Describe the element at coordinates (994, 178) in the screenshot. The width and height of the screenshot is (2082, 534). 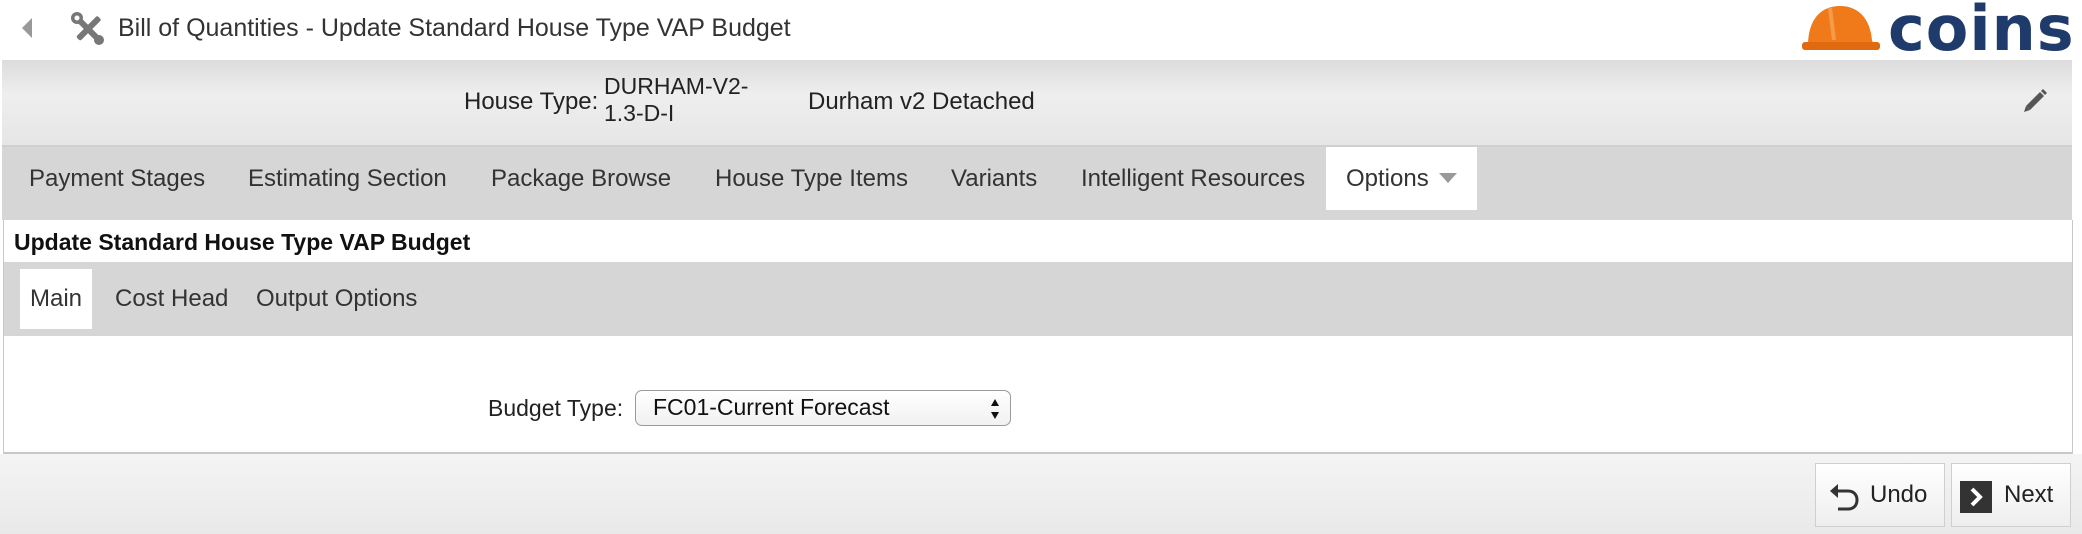
I see `tab-variants: Variants` at that location.